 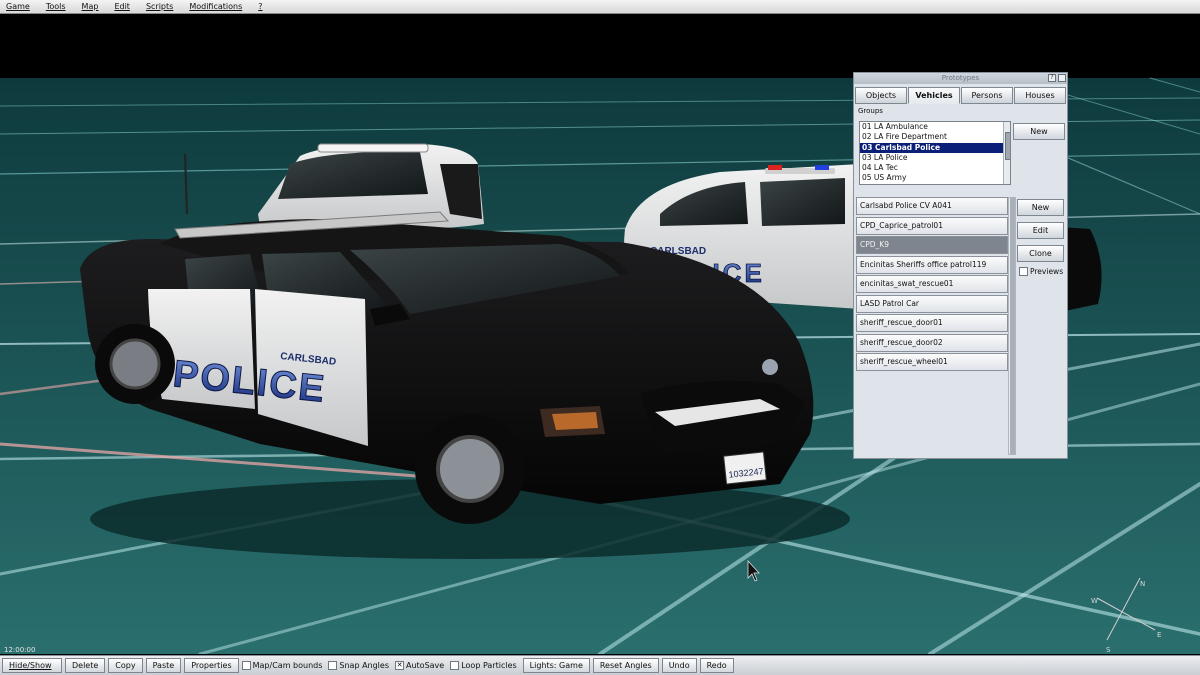 I want to click on redo-button: Redo, so click(x=716, y=665).